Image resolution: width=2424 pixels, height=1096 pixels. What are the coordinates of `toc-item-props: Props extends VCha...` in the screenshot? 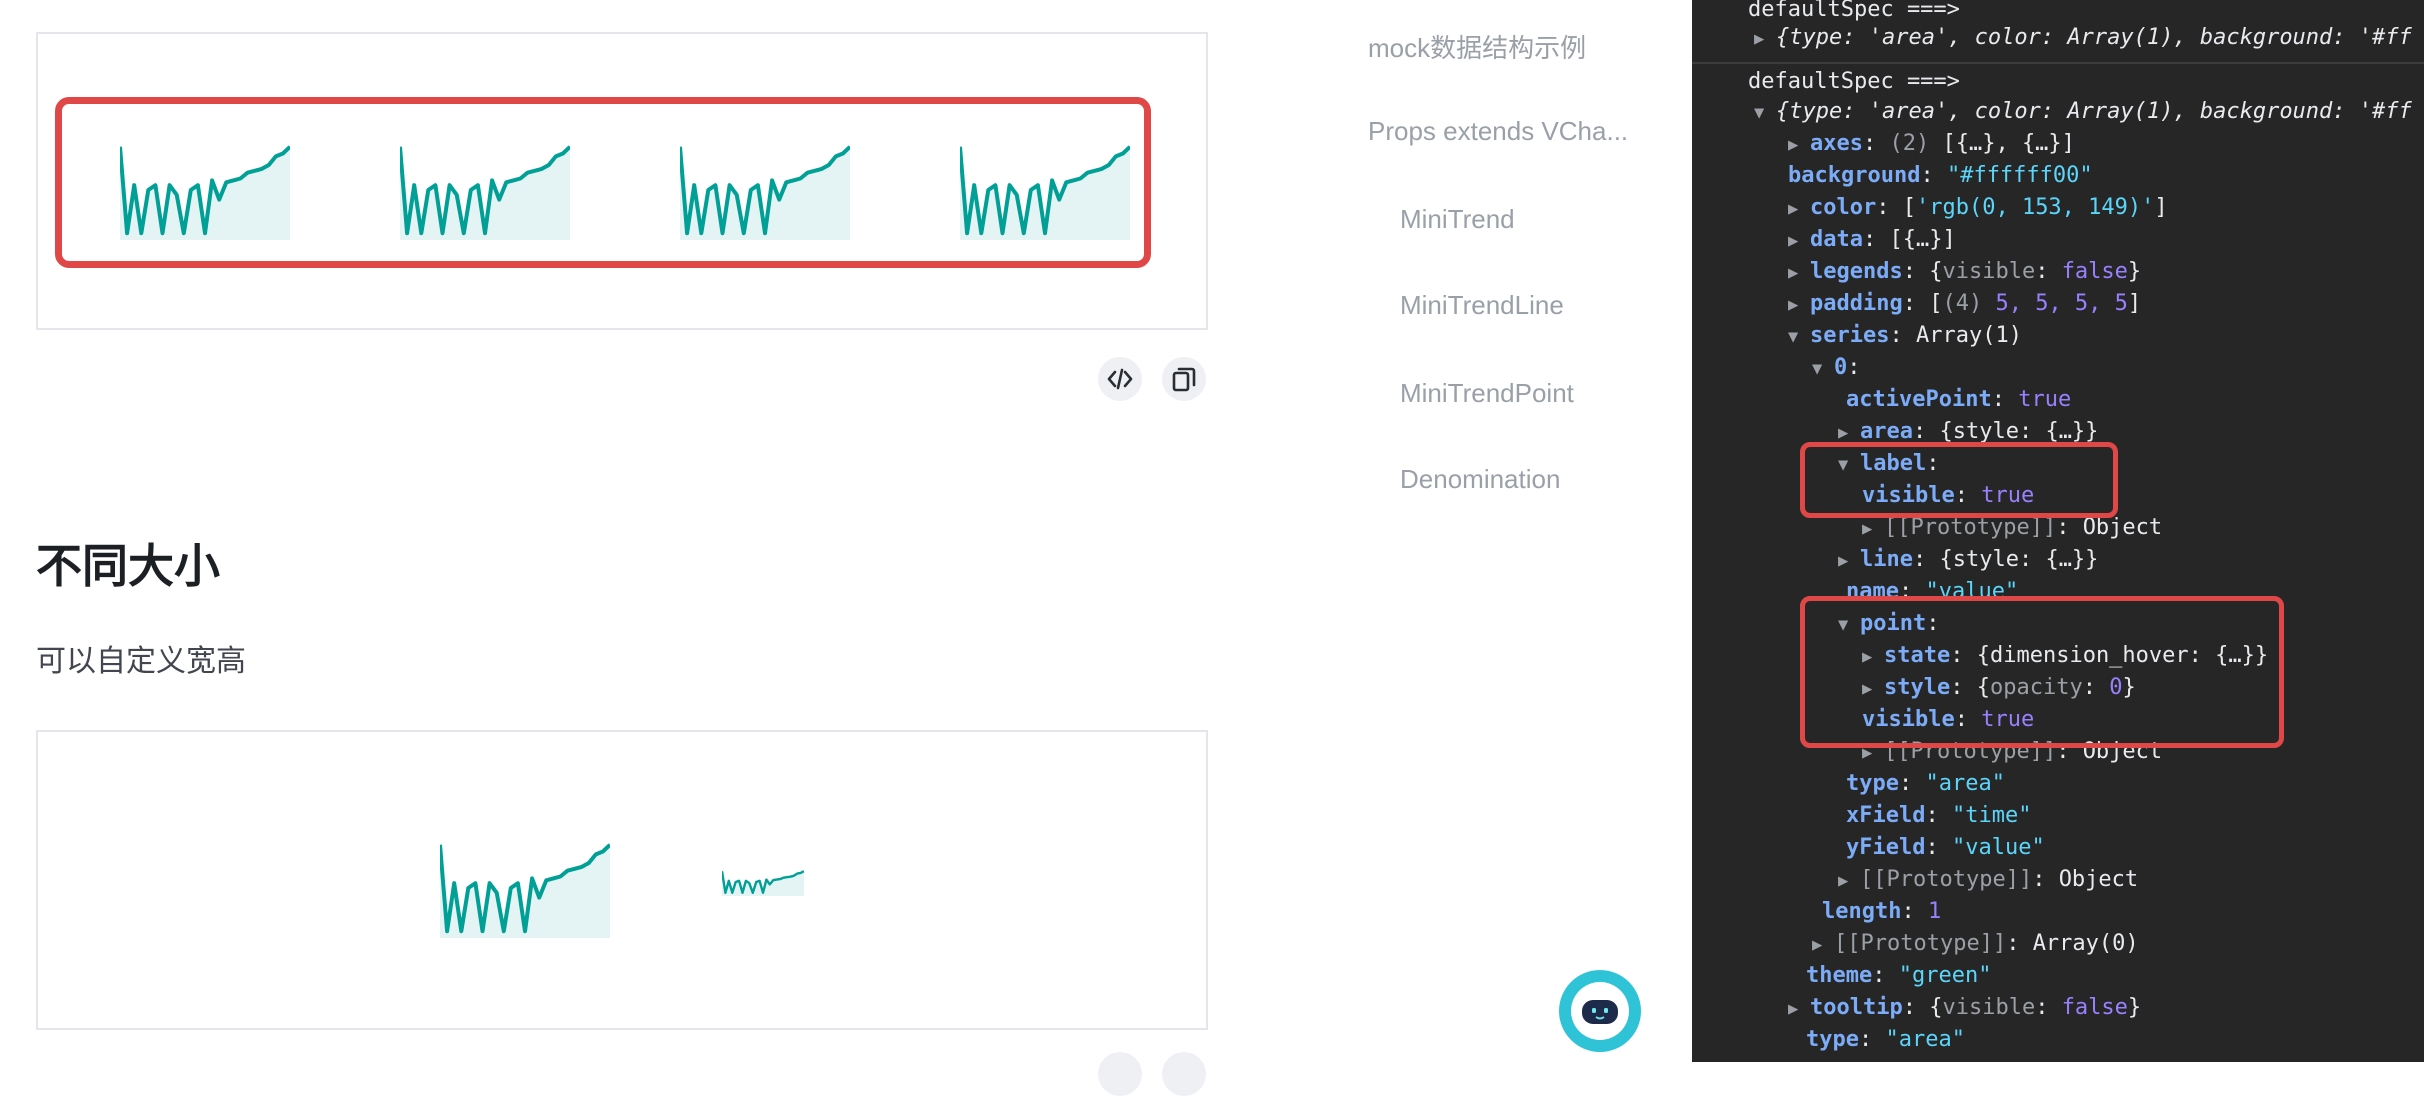 It's located at (1498, 131).